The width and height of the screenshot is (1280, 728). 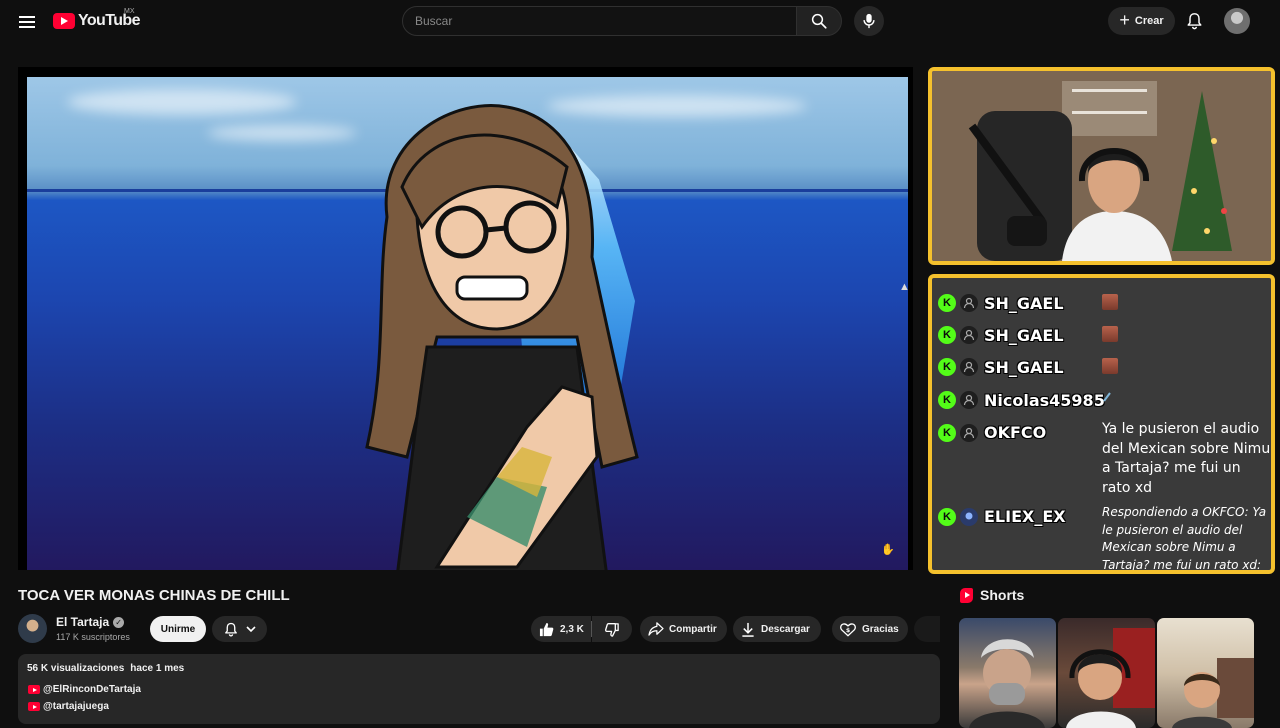 What do you see at coordinates (693, 629) in the screenshot?
I see `share-label: Compartir` at bounding box center [693, 629].